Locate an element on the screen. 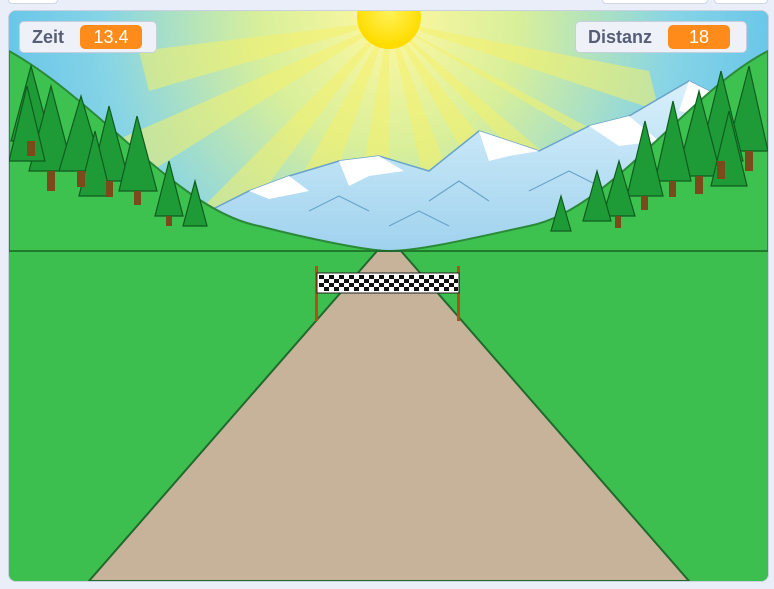 This screenshot has width=774, height=589. distanz-monitor-value: 18 is located at coordinates (699, 37).